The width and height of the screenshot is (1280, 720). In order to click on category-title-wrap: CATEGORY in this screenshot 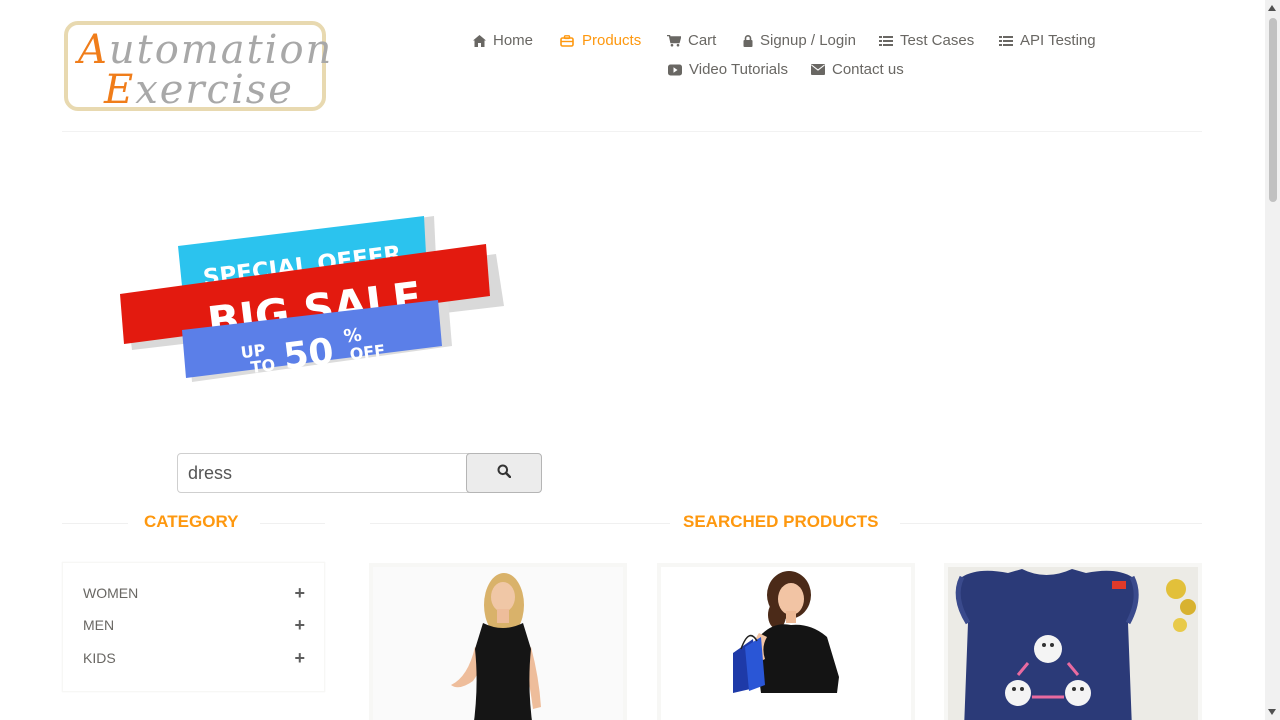, I will do `click(193, 523)`.